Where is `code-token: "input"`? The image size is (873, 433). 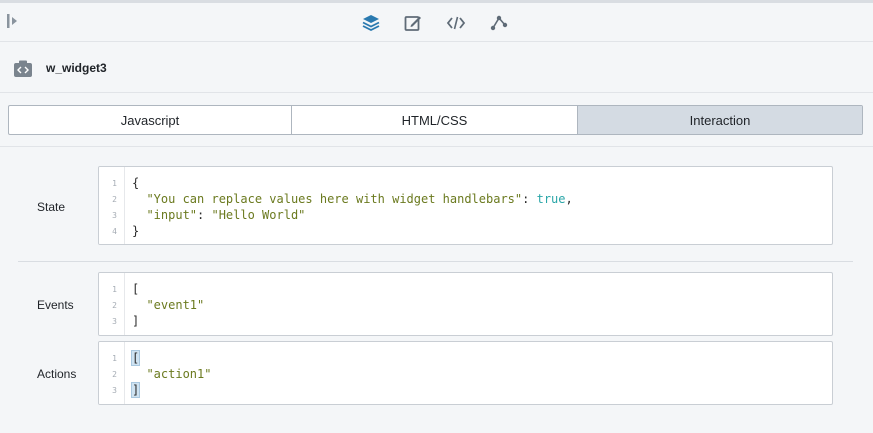 code-token: "input" is located at coordinates (172, 215).